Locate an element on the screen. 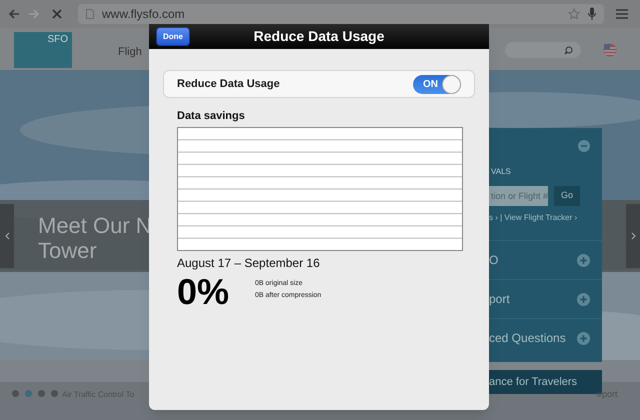  nav-link: Fligh is located at coordinates (130, 52).